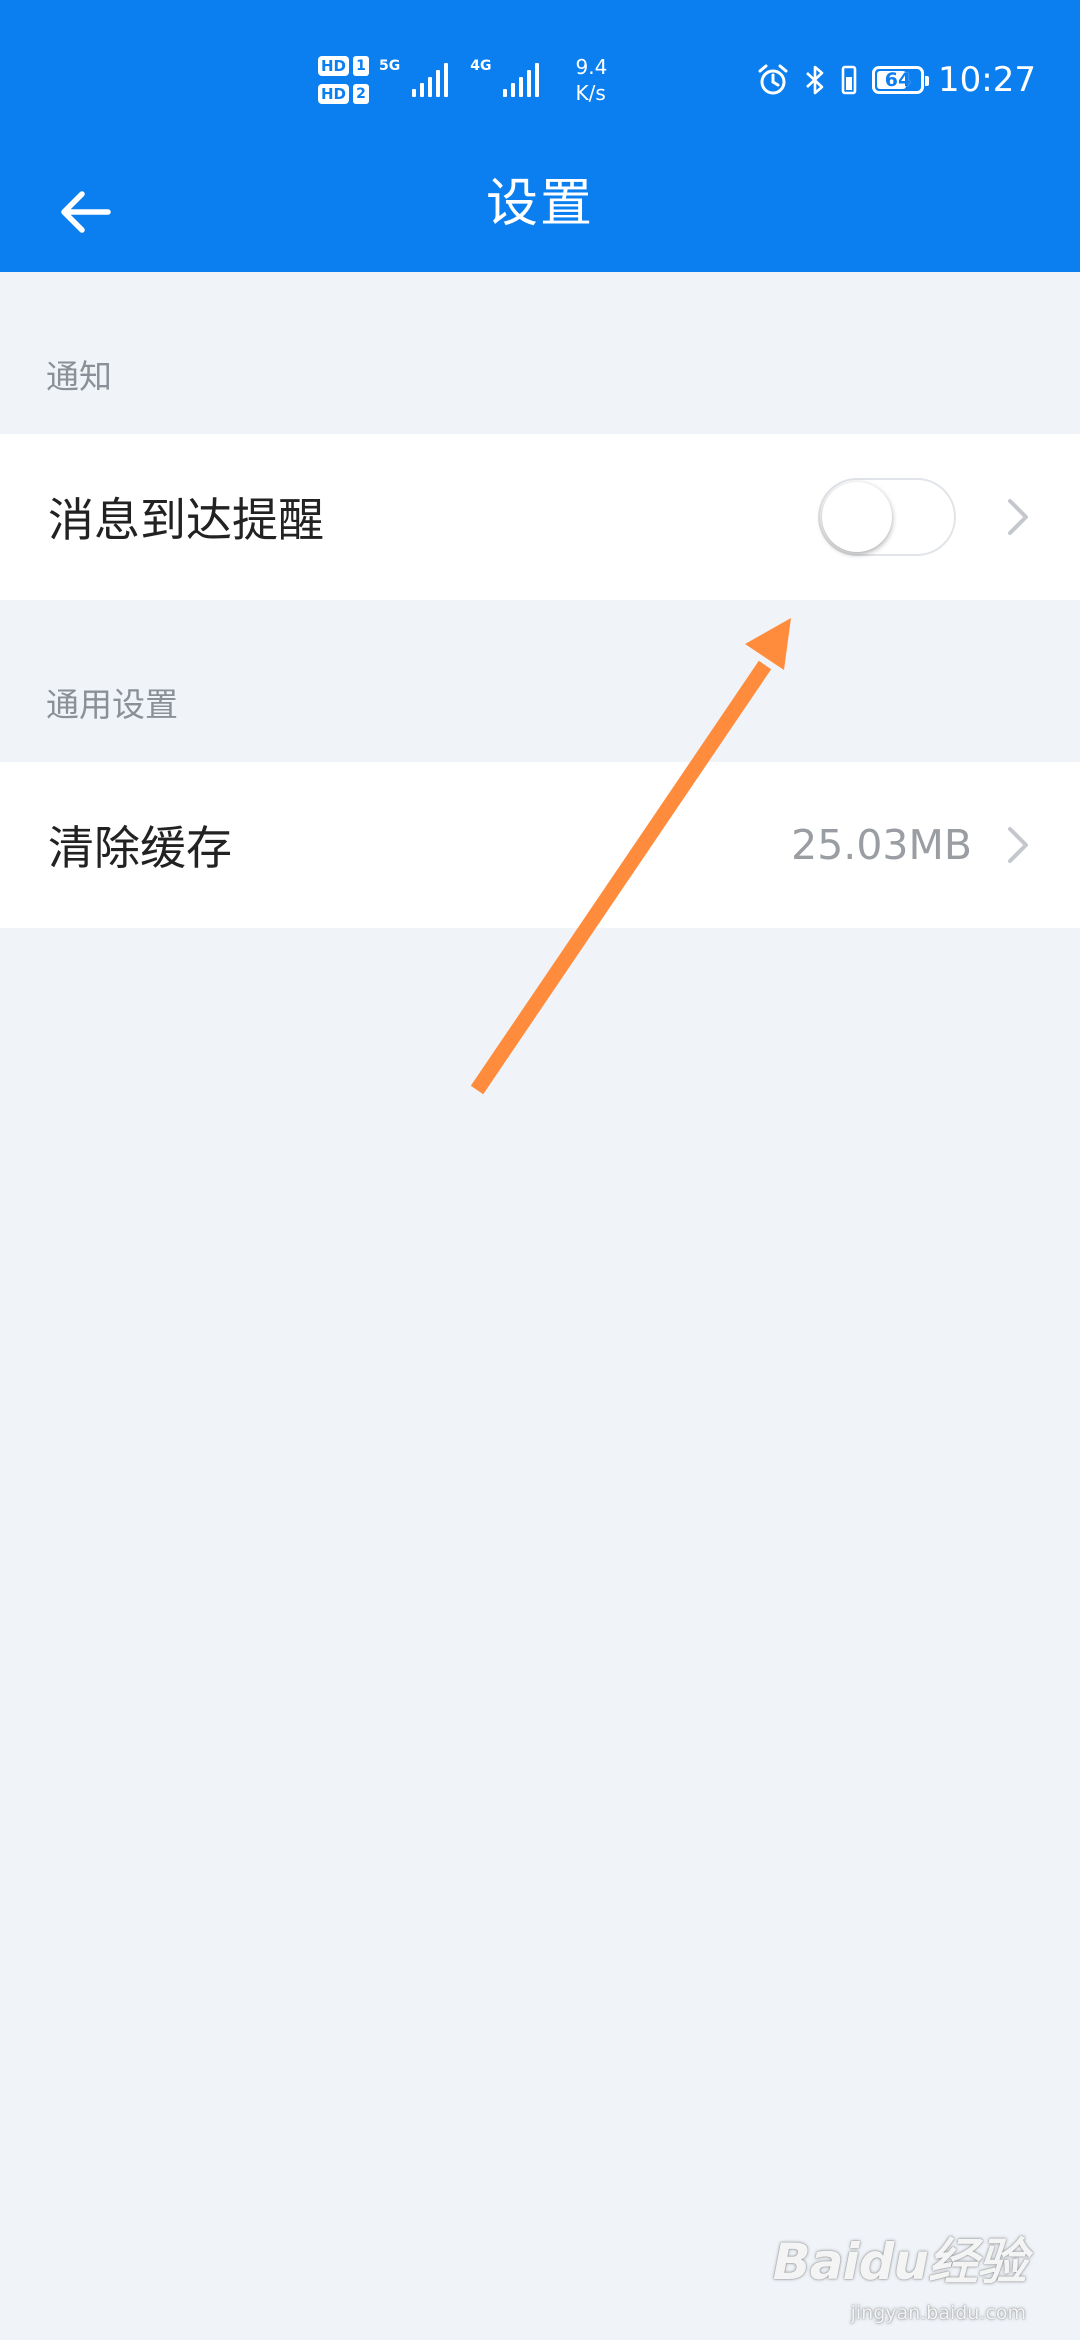 This screenshot has height=2340, width=1080. I want to click on battery-level: 64, so click(898, 80).